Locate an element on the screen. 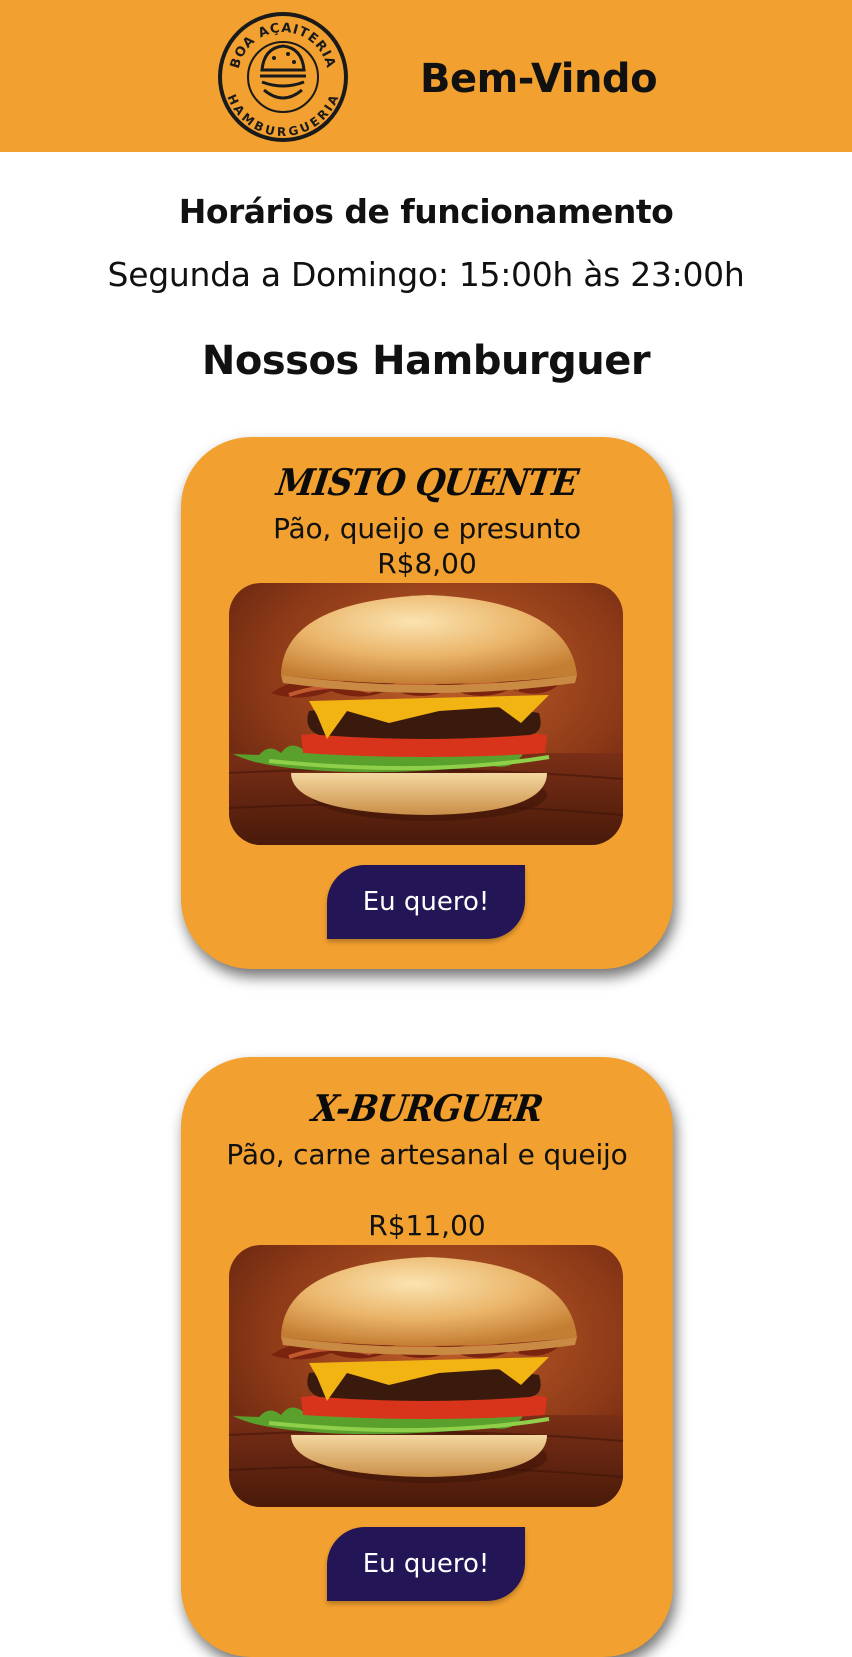 This screenshot has width=852, height=1657. product-price: R$11,00 is located at coordinates (427, 1225).